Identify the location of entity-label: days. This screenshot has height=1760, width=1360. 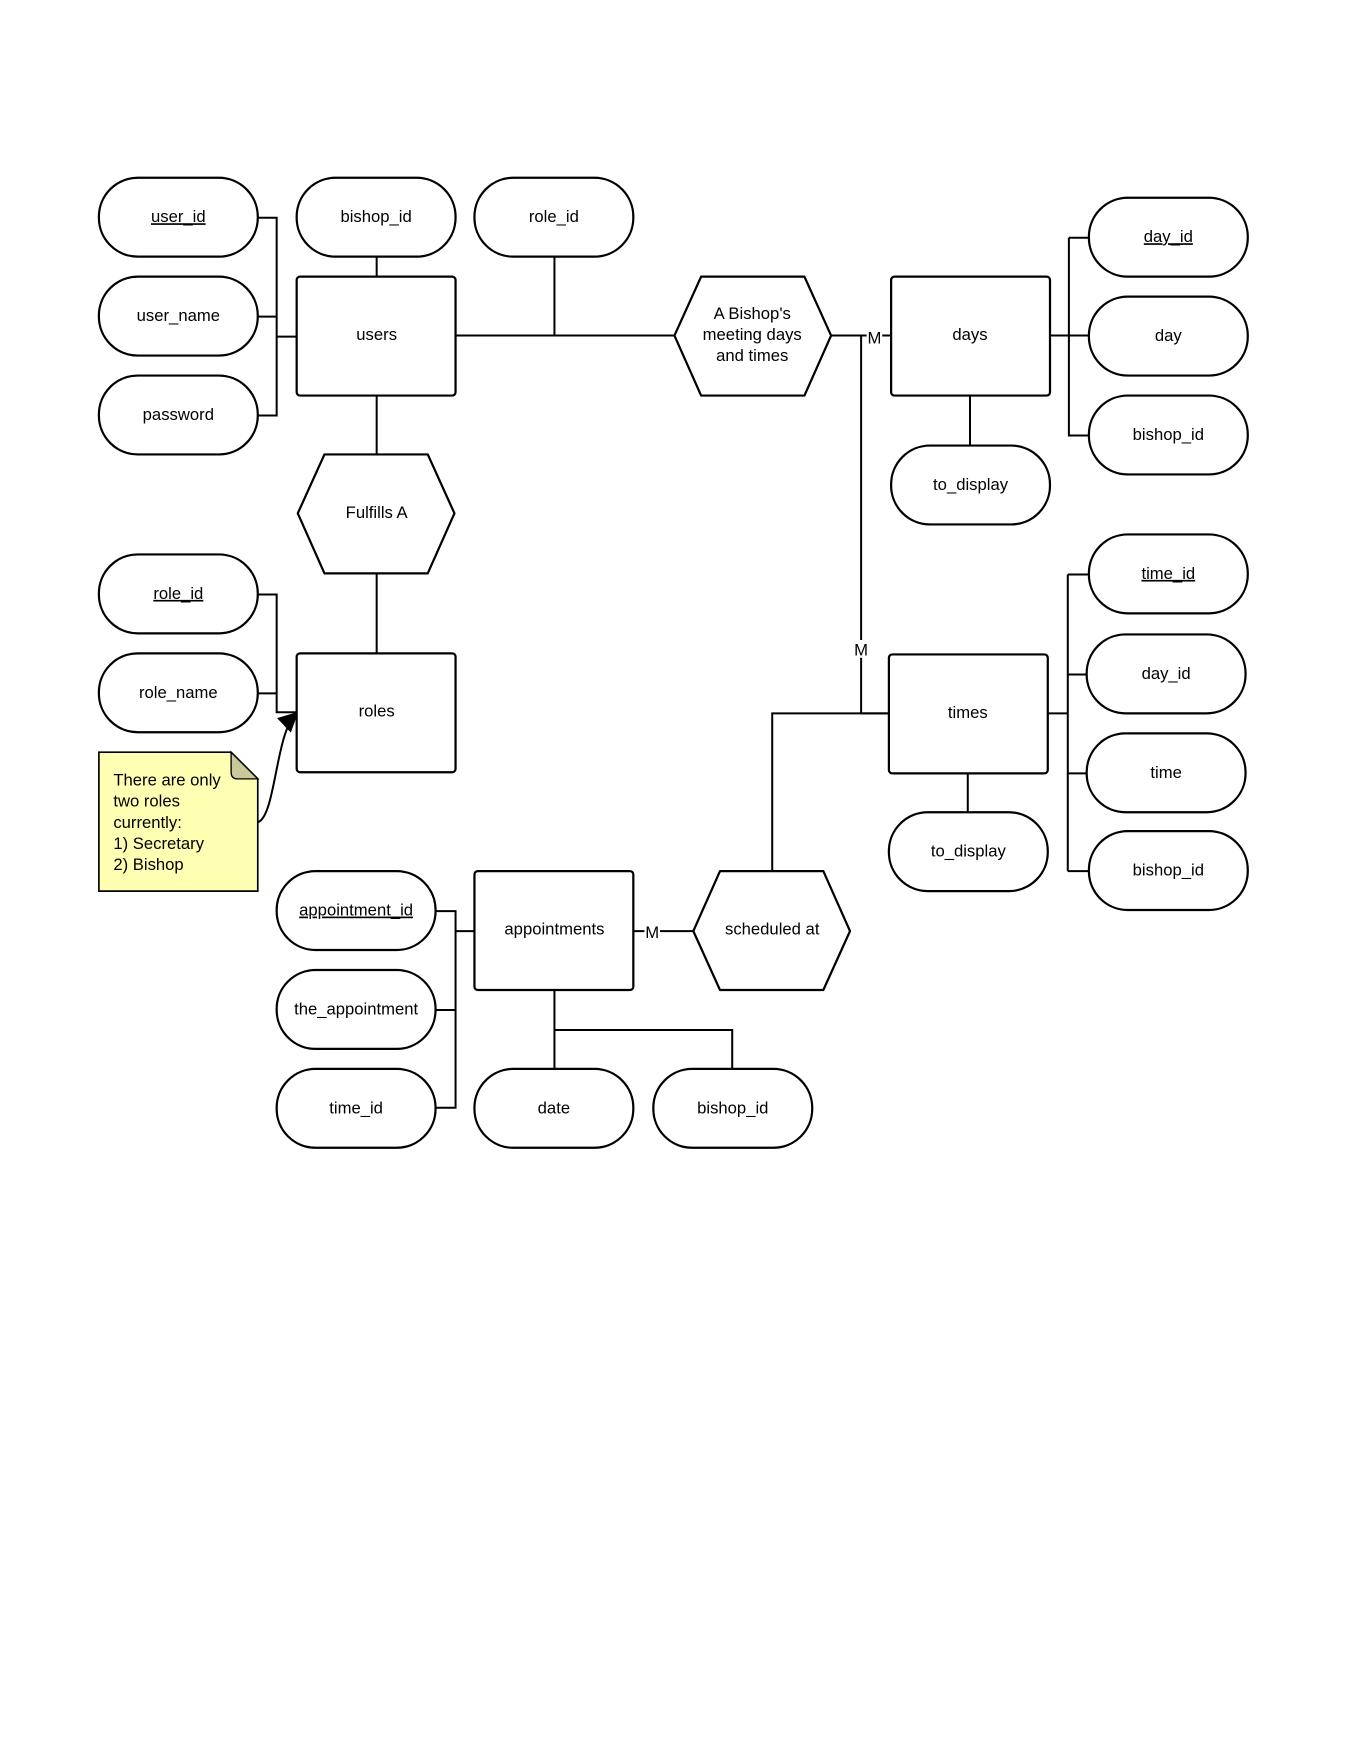
(969, 334).